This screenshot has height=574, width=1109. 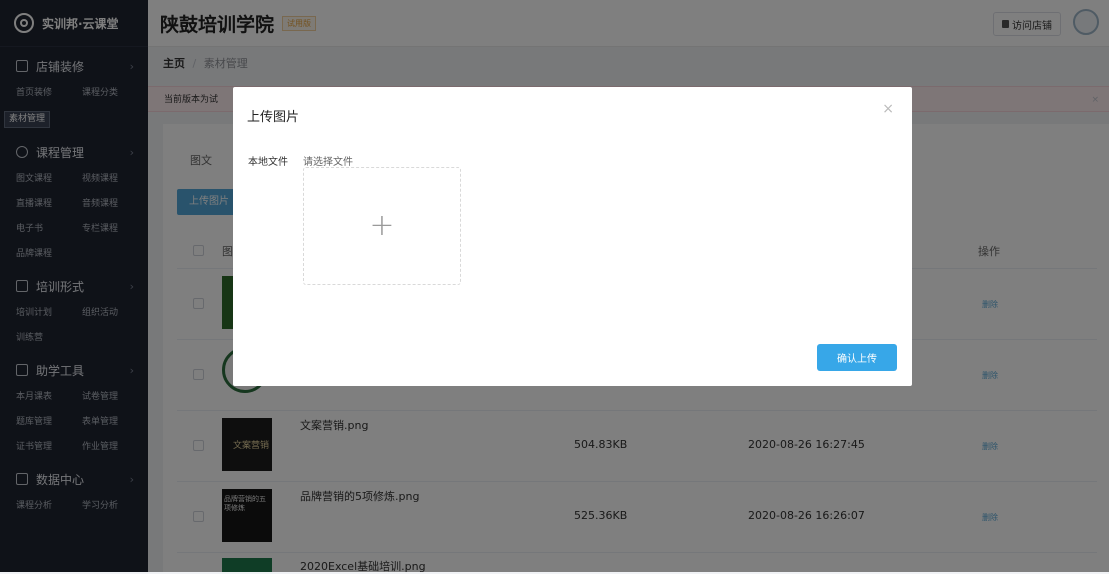 I want to click on dialog-title: 上传图片, so click(x=273, y=117).